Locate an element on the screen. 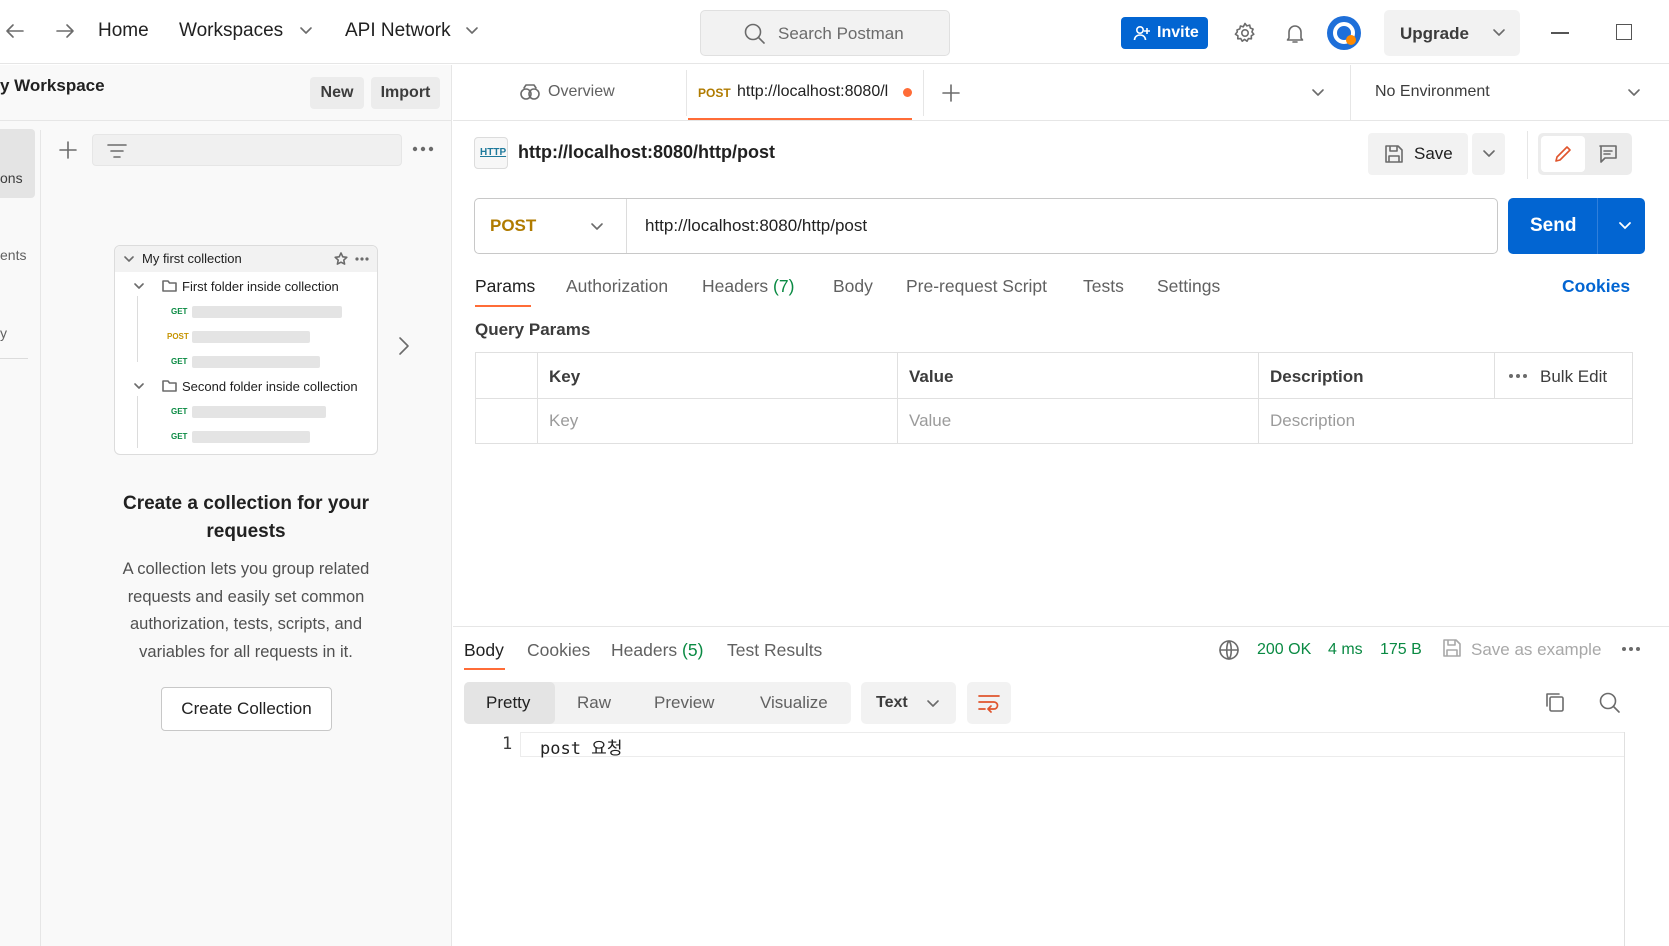 The image size is (1669, 946). response-tab-body: Body is located at coordinates (484, 650).